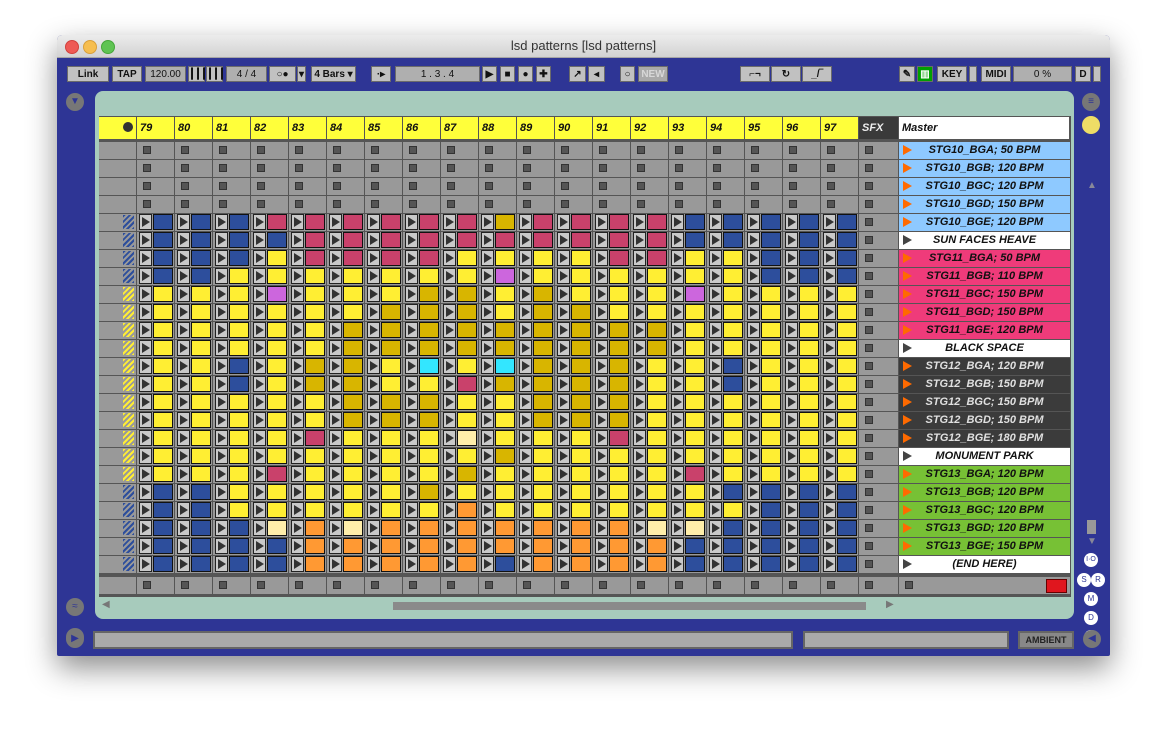 This screenshot has height=736, width=1167. Describe the element at coordinates (1091, 527) in the screenshot. I see `vertical-scroll-thumb` at that location.